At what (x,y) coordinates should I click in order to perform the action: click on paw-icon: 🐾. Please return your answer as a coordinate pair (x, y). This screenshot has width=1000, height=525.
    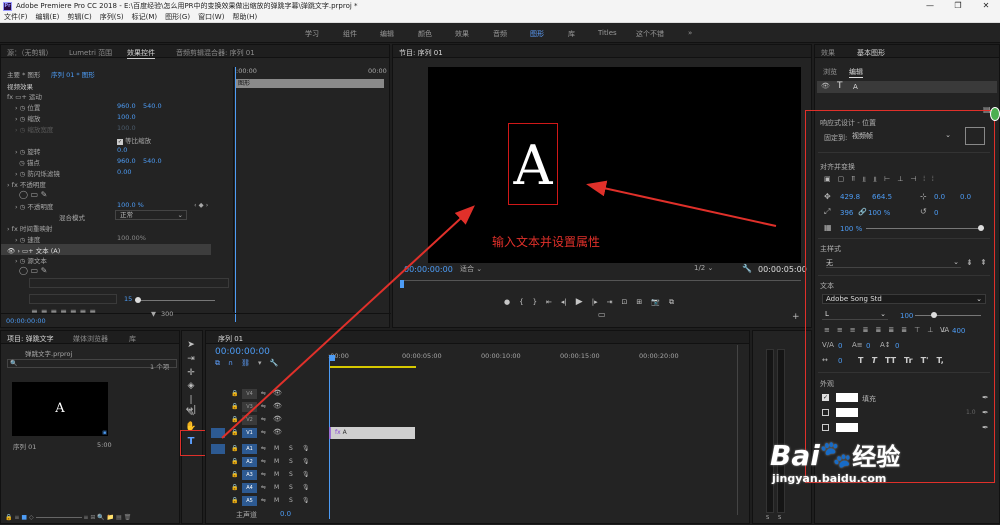
    Looking at the image, I should click on (836, 455).